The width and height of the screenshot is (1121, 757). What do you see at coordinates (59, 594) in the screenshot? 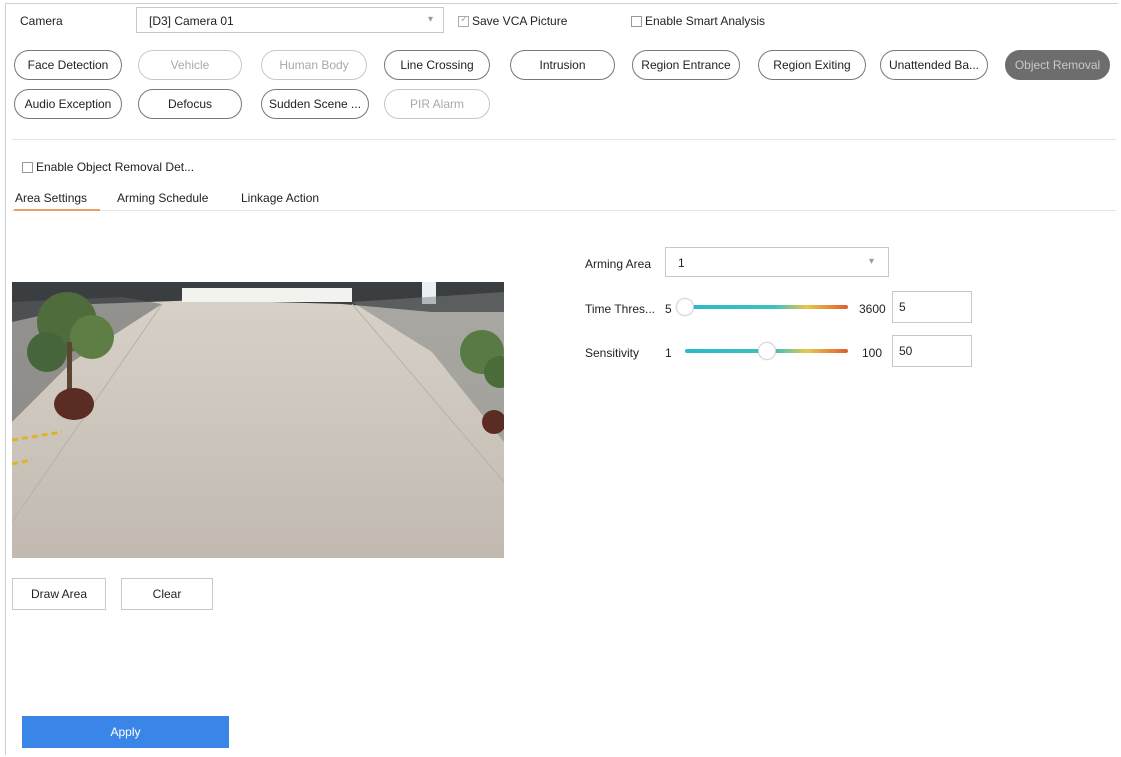
I see `draw-area-button: Draw Area` at bounding box center [59, 594].